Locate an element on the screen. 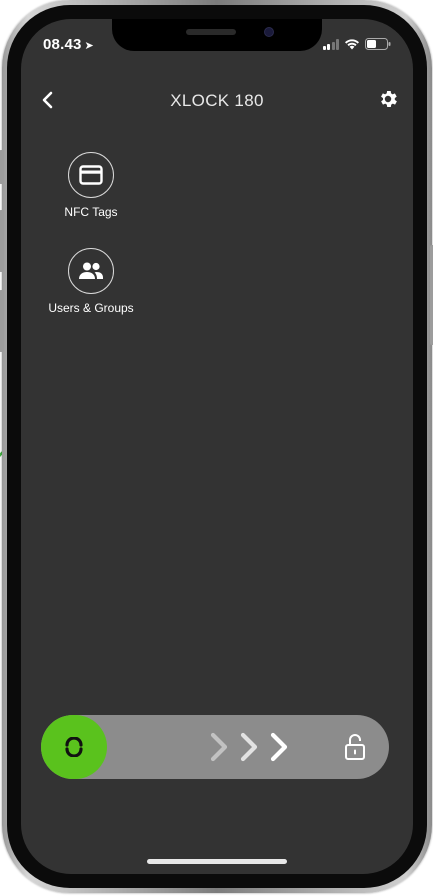 The height and width of the screenshot is (896, 433). status-icons is located at coordinates (357, 44).